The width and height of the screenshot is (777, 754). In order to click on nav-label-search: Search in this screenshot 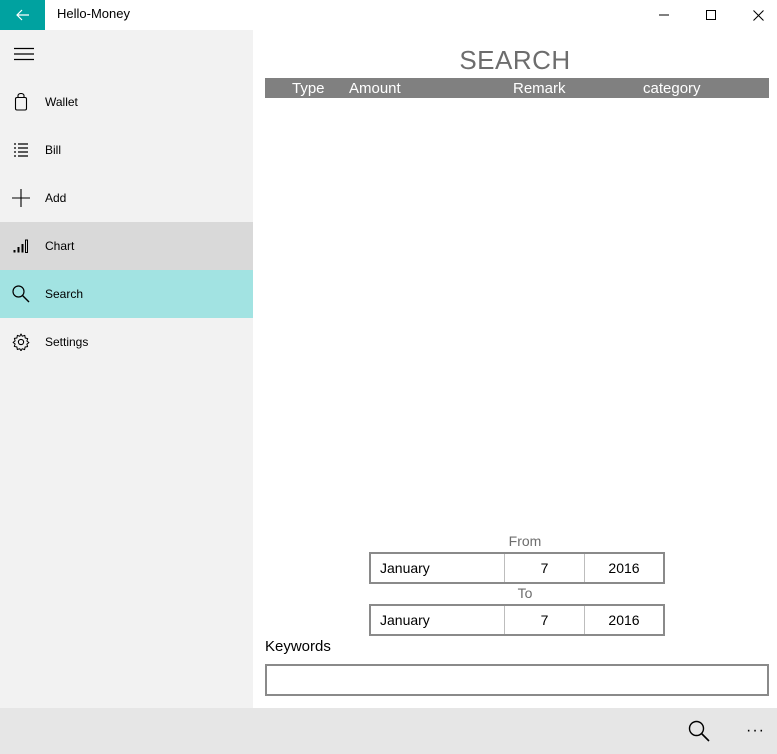, I will do `click(64, 294)`.